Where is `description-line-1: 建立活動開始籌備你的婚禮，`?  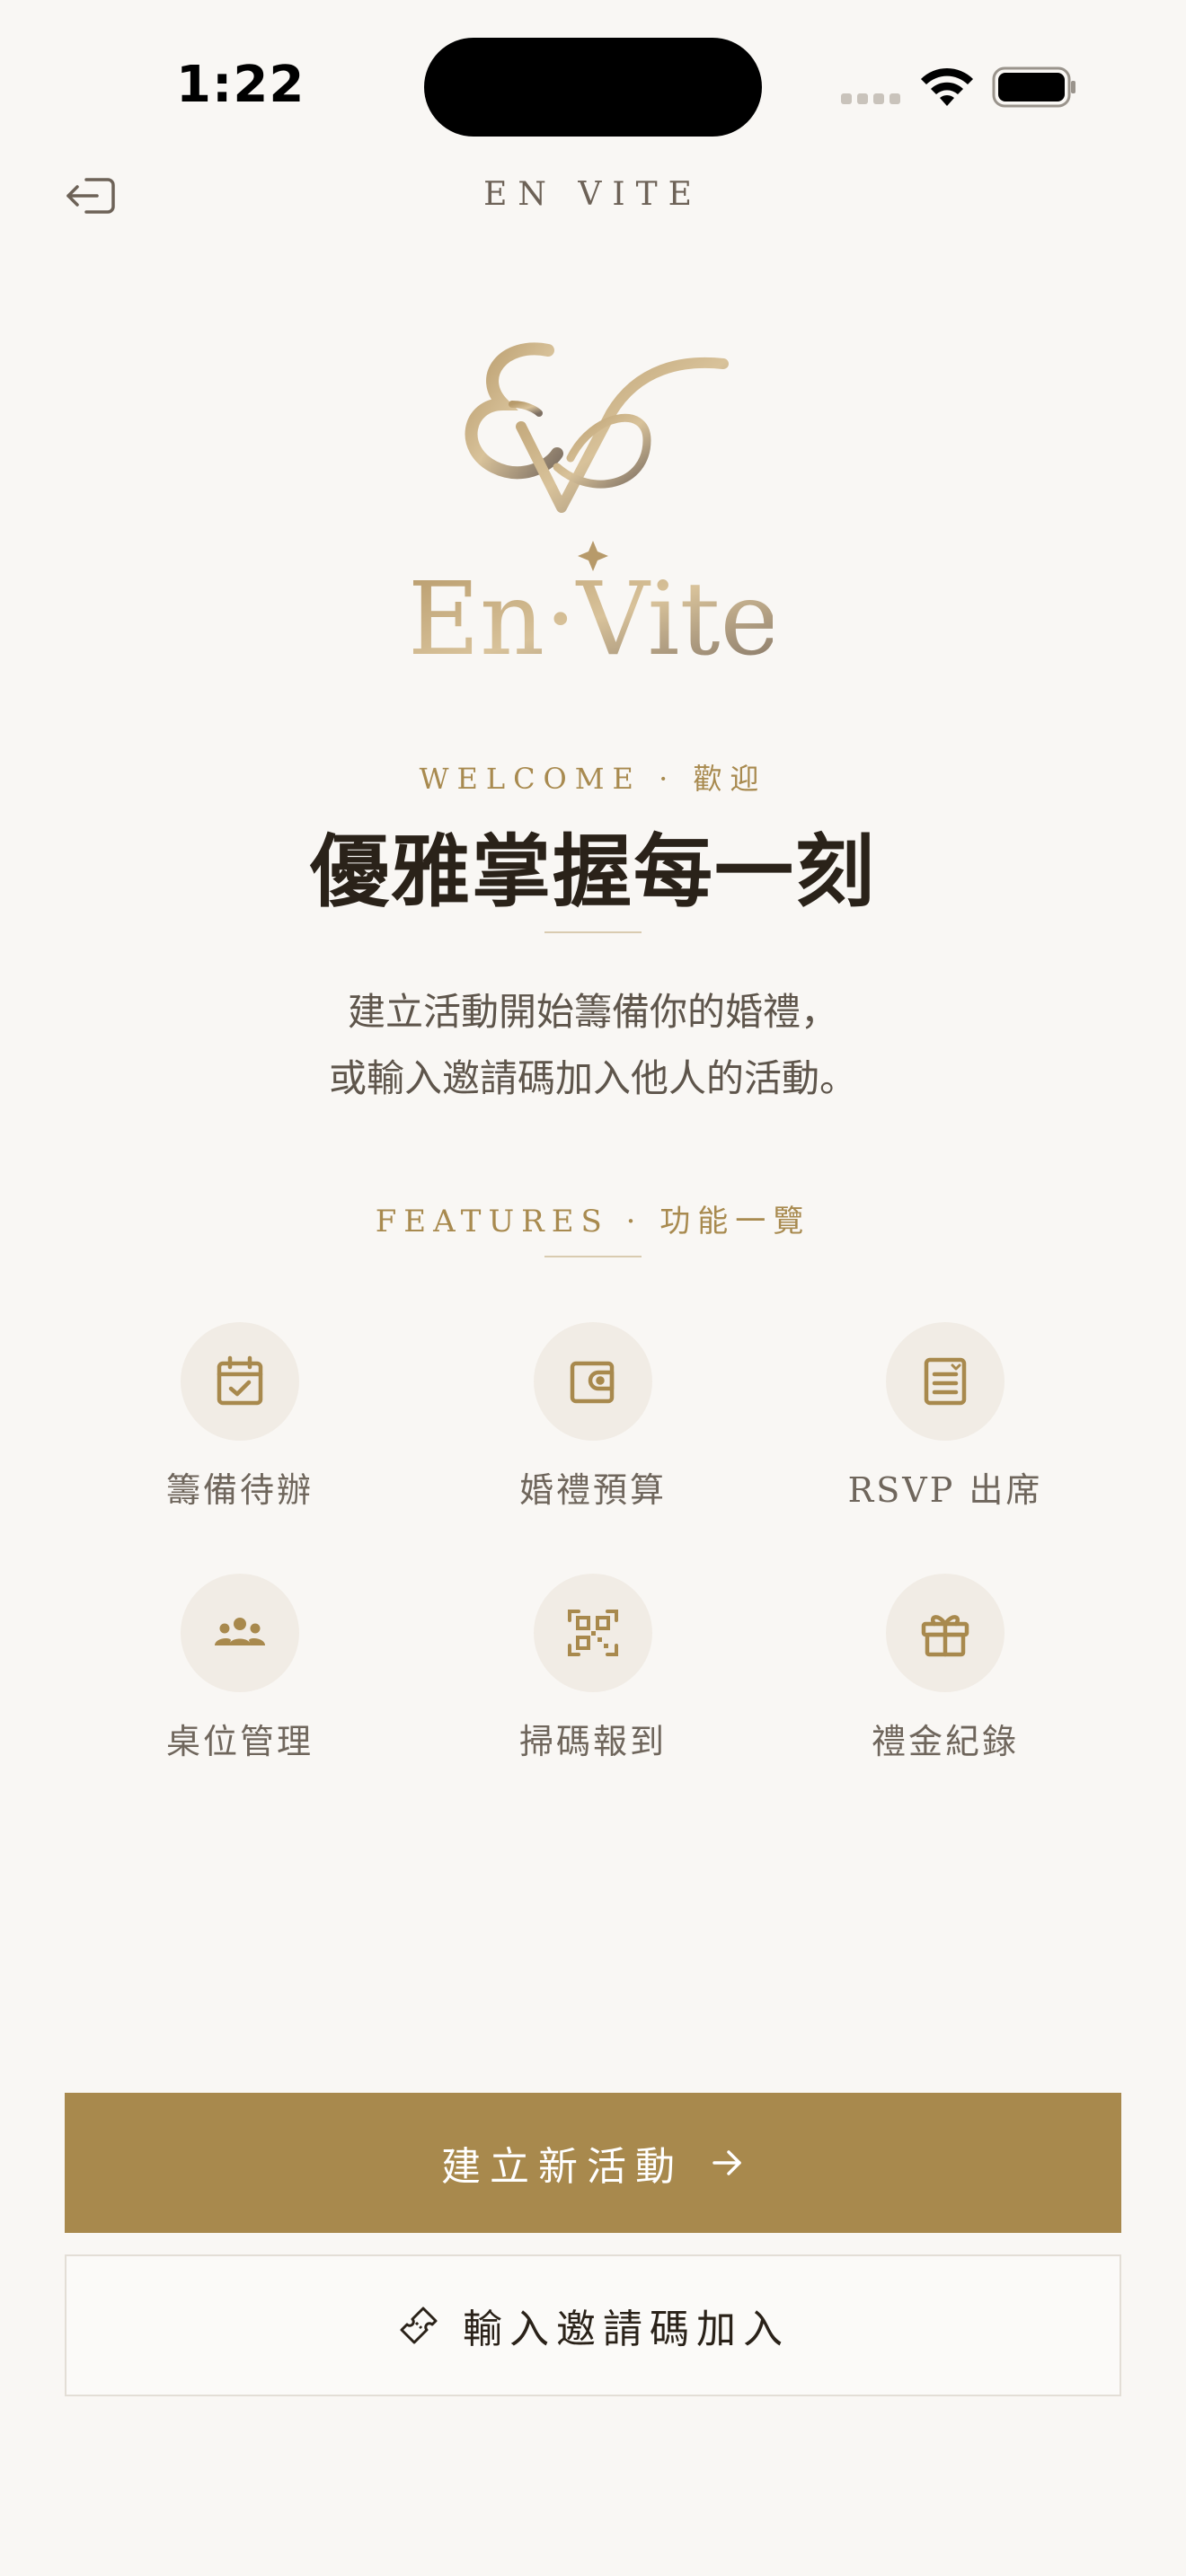
description-line-1: 建立活動開始籌備你的婚禮， is located at coordinates (592, 1012).